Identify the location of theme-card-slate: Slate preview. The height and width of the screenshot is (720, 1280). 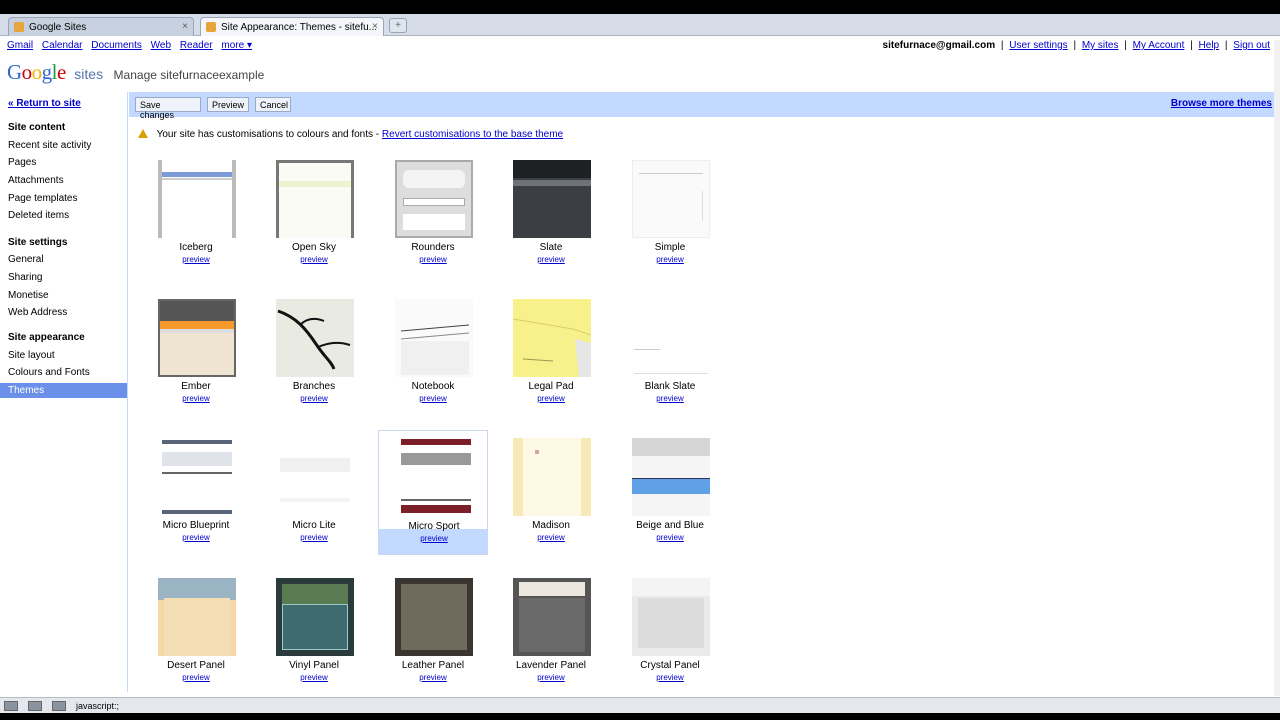
(551, 214).